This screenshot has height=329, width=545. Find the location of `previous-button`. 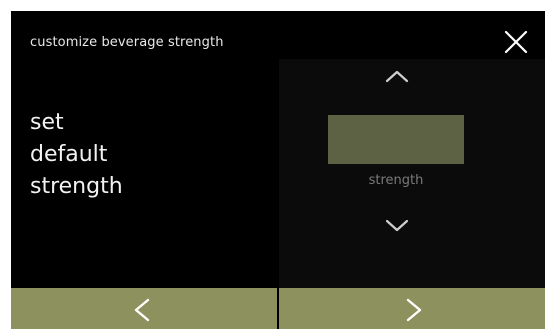

previous-button is located at coordinates (144, 308).